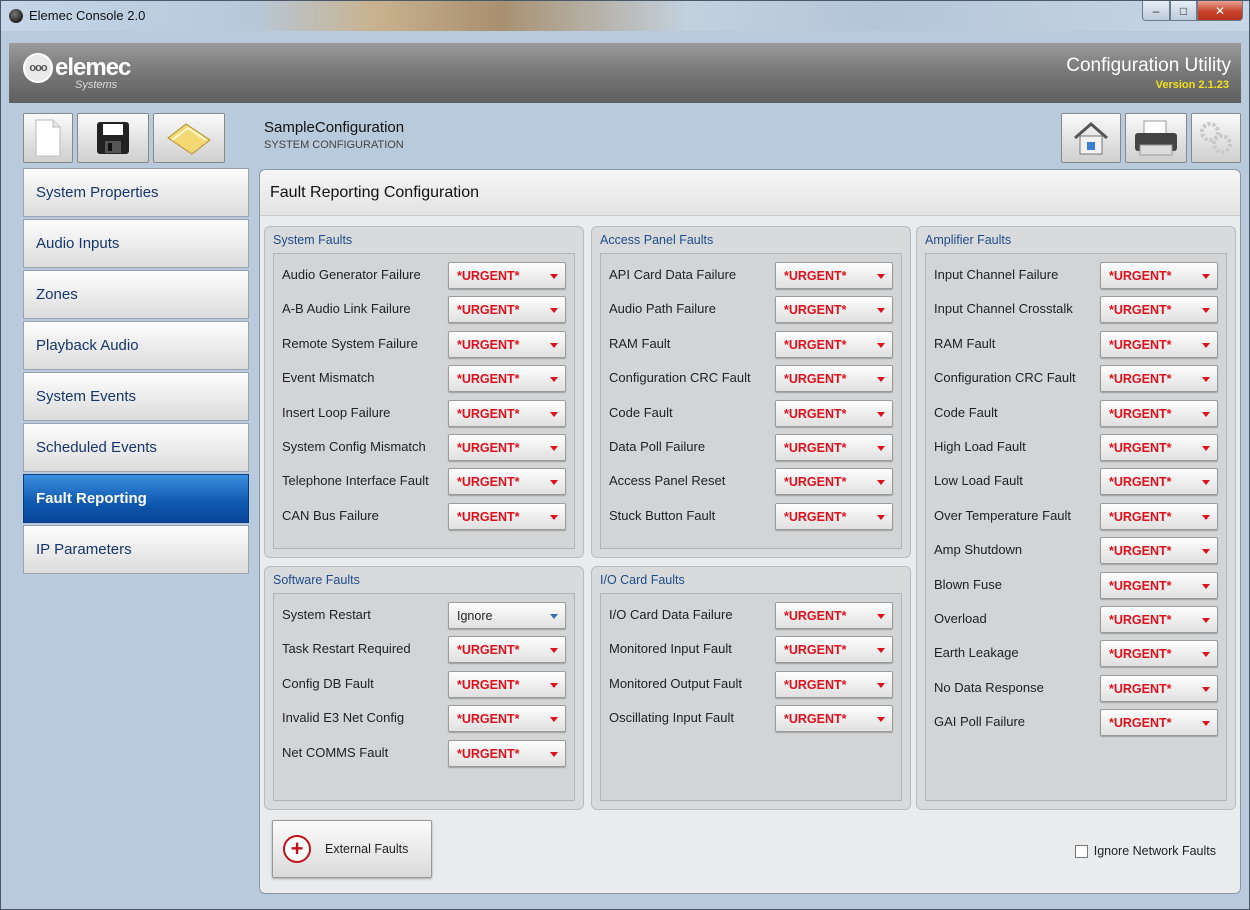 The width and height of the screenshot is (1250, 910). Describe the element at coordinates (1003, 309) in the screenshot. I see `fault-label: Input Channel Crosstalk` at that location.